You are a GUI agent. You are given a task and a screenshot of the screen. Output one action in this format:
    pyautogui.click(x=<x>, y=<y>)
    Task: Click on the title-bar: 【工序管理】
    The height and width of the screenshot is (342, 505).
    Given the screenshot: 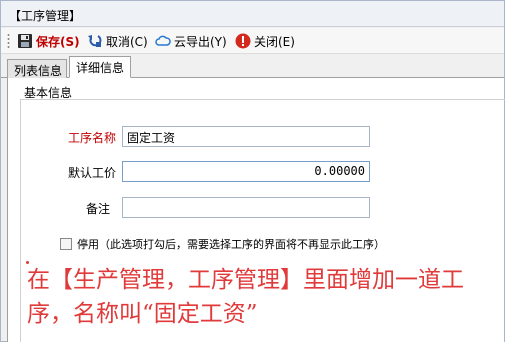 What is the action you would take?
    pyautogui.click(x=252, y=14)
    